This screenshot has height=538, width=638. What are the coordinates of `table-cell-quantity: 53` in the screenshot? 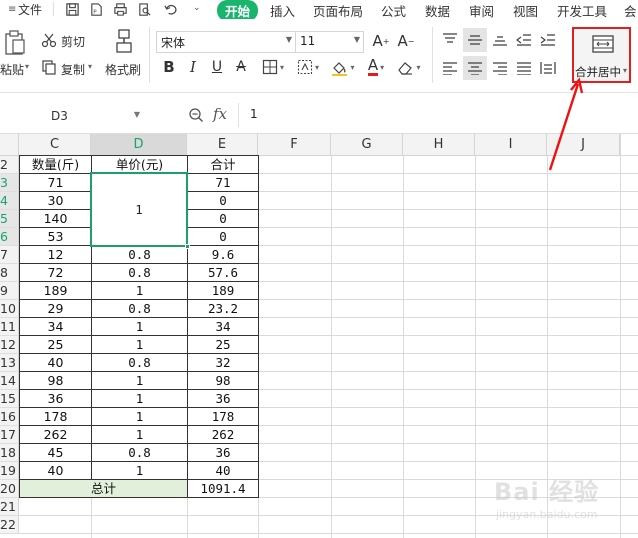 It's located at (55, 237).